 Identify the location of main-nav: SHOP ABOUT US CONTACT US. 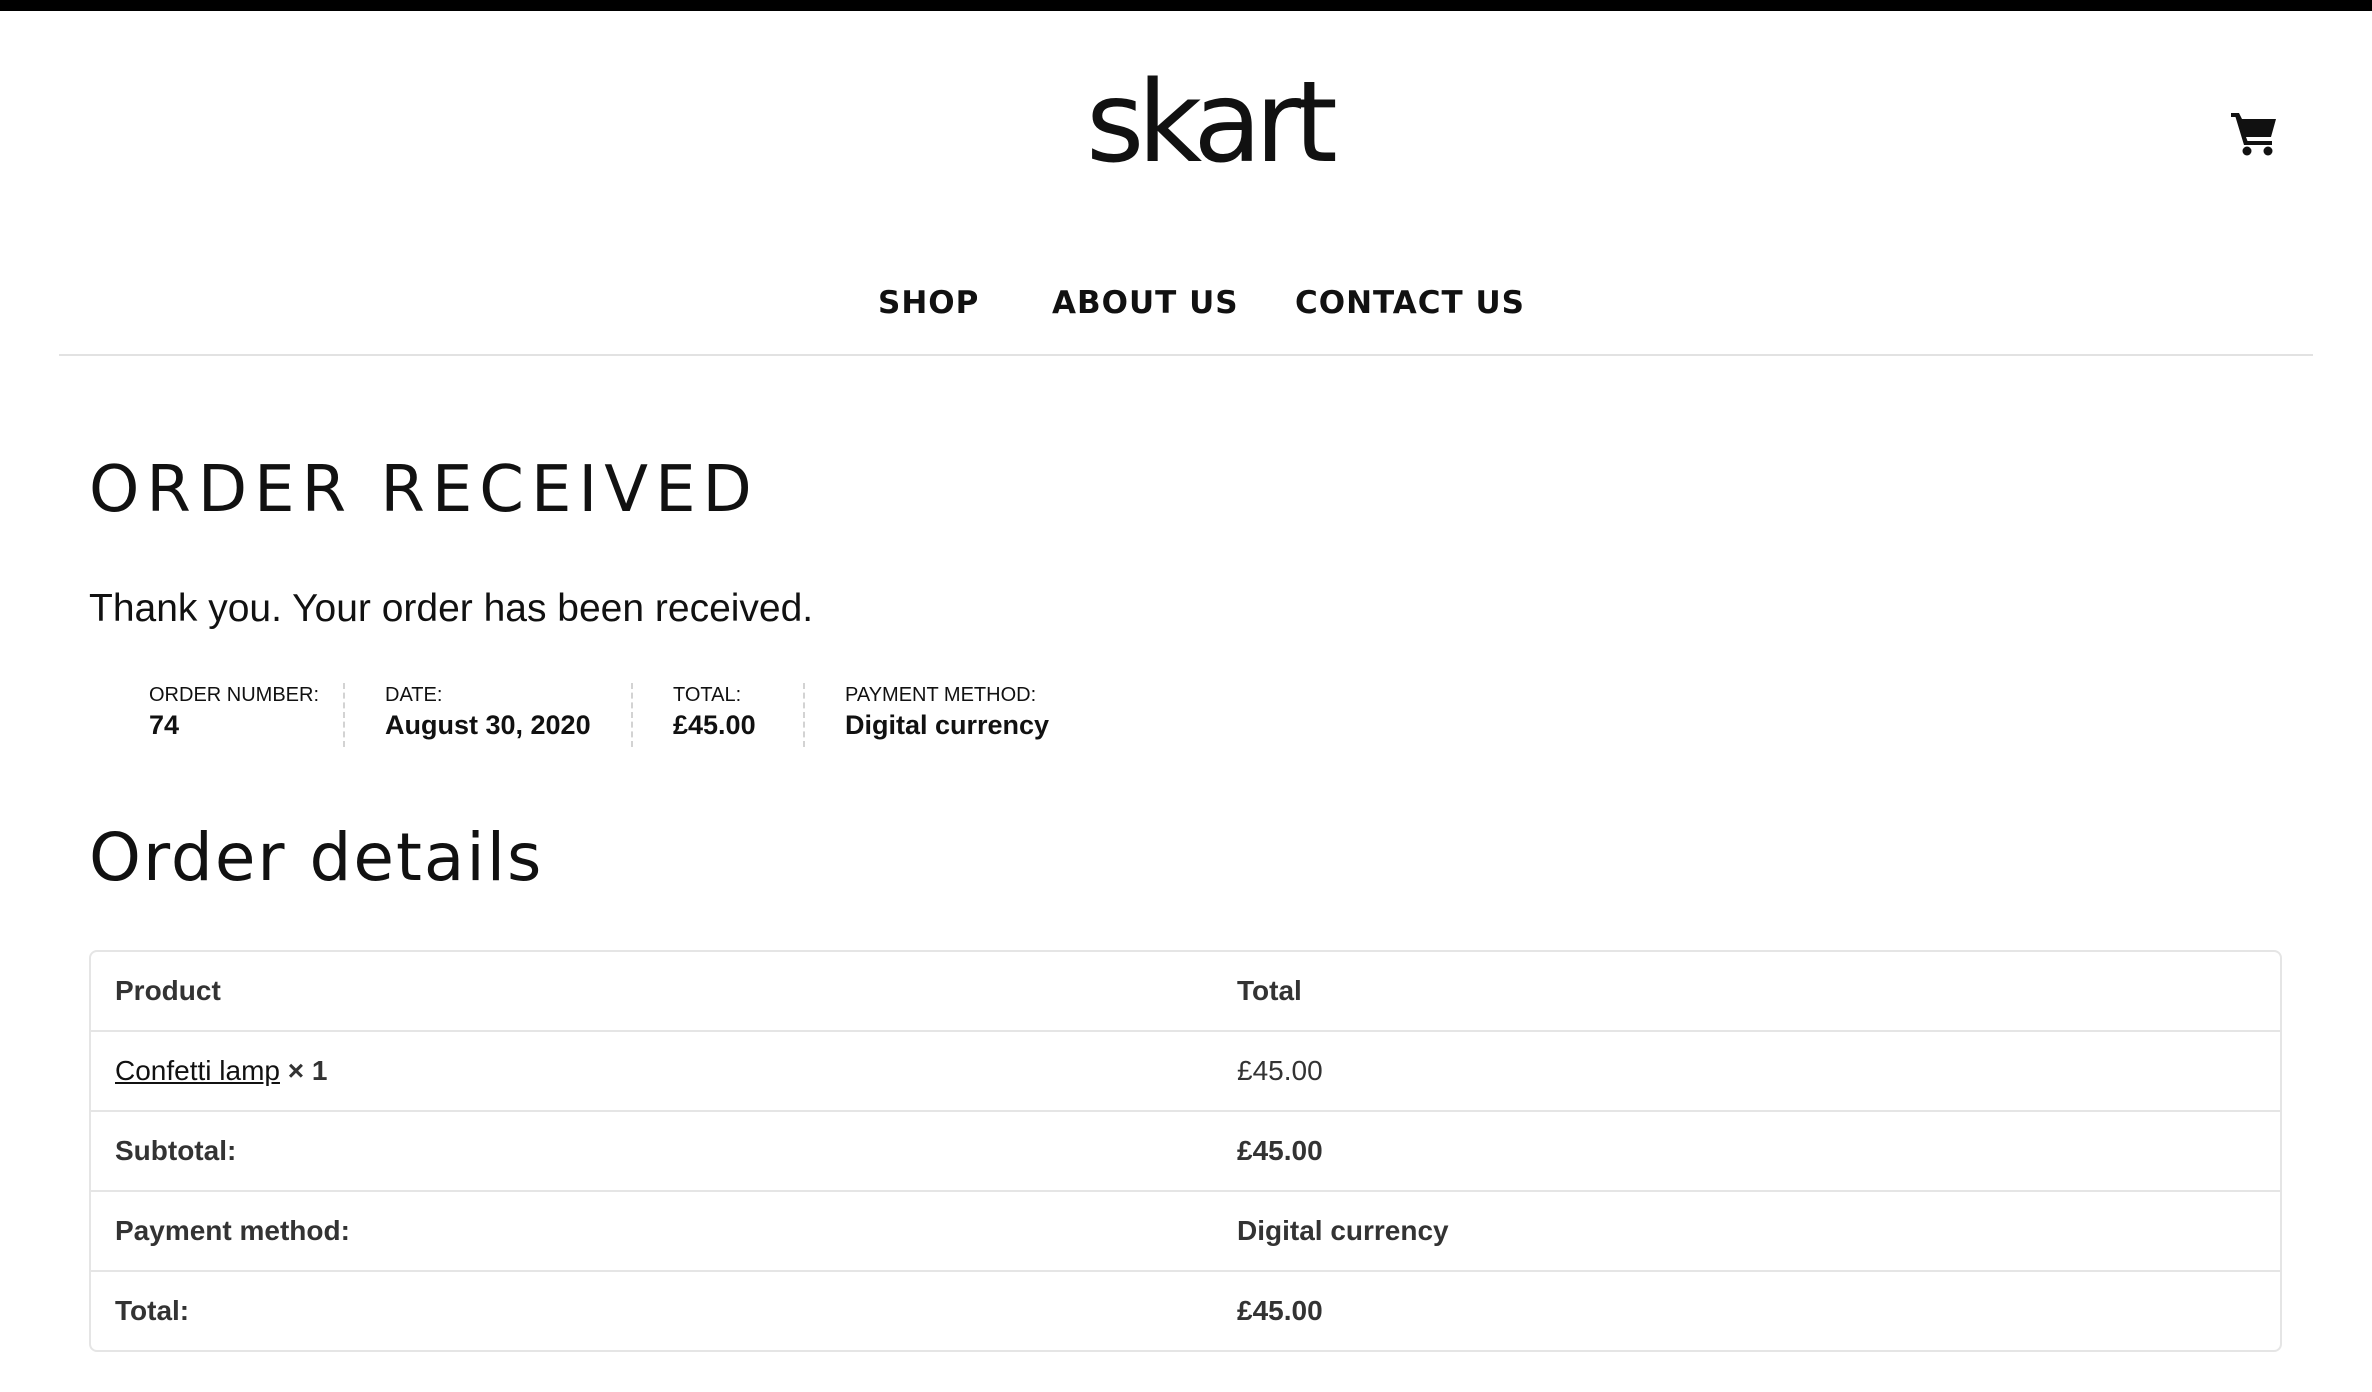
(1186, 303).